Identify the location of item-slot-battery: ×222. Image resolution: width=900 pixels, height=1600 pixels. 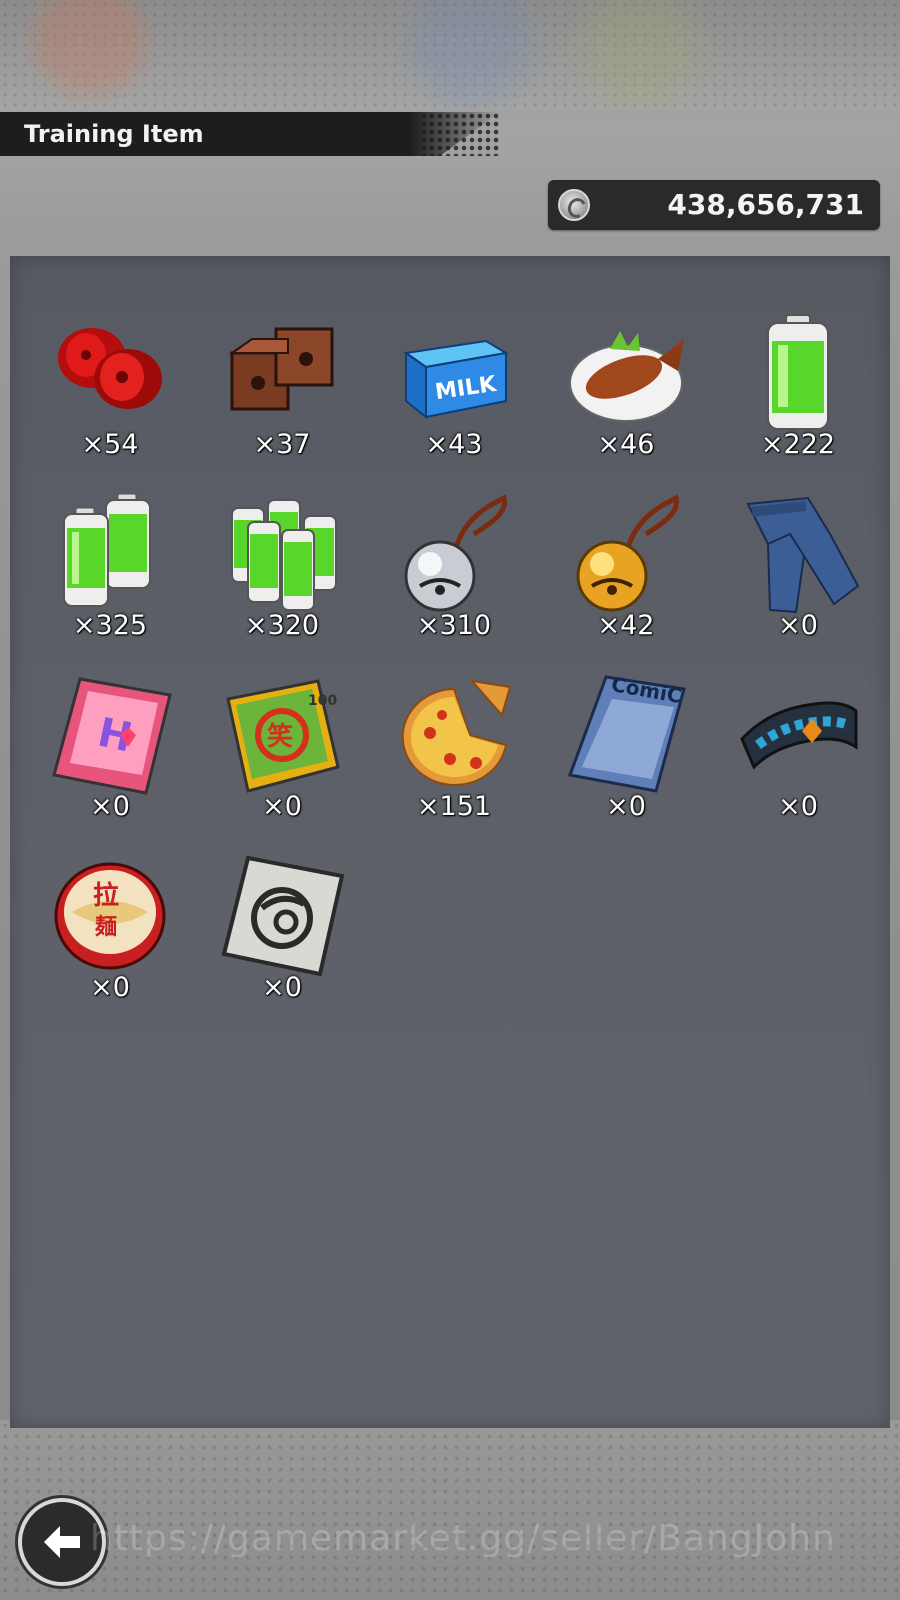
(798, 401).